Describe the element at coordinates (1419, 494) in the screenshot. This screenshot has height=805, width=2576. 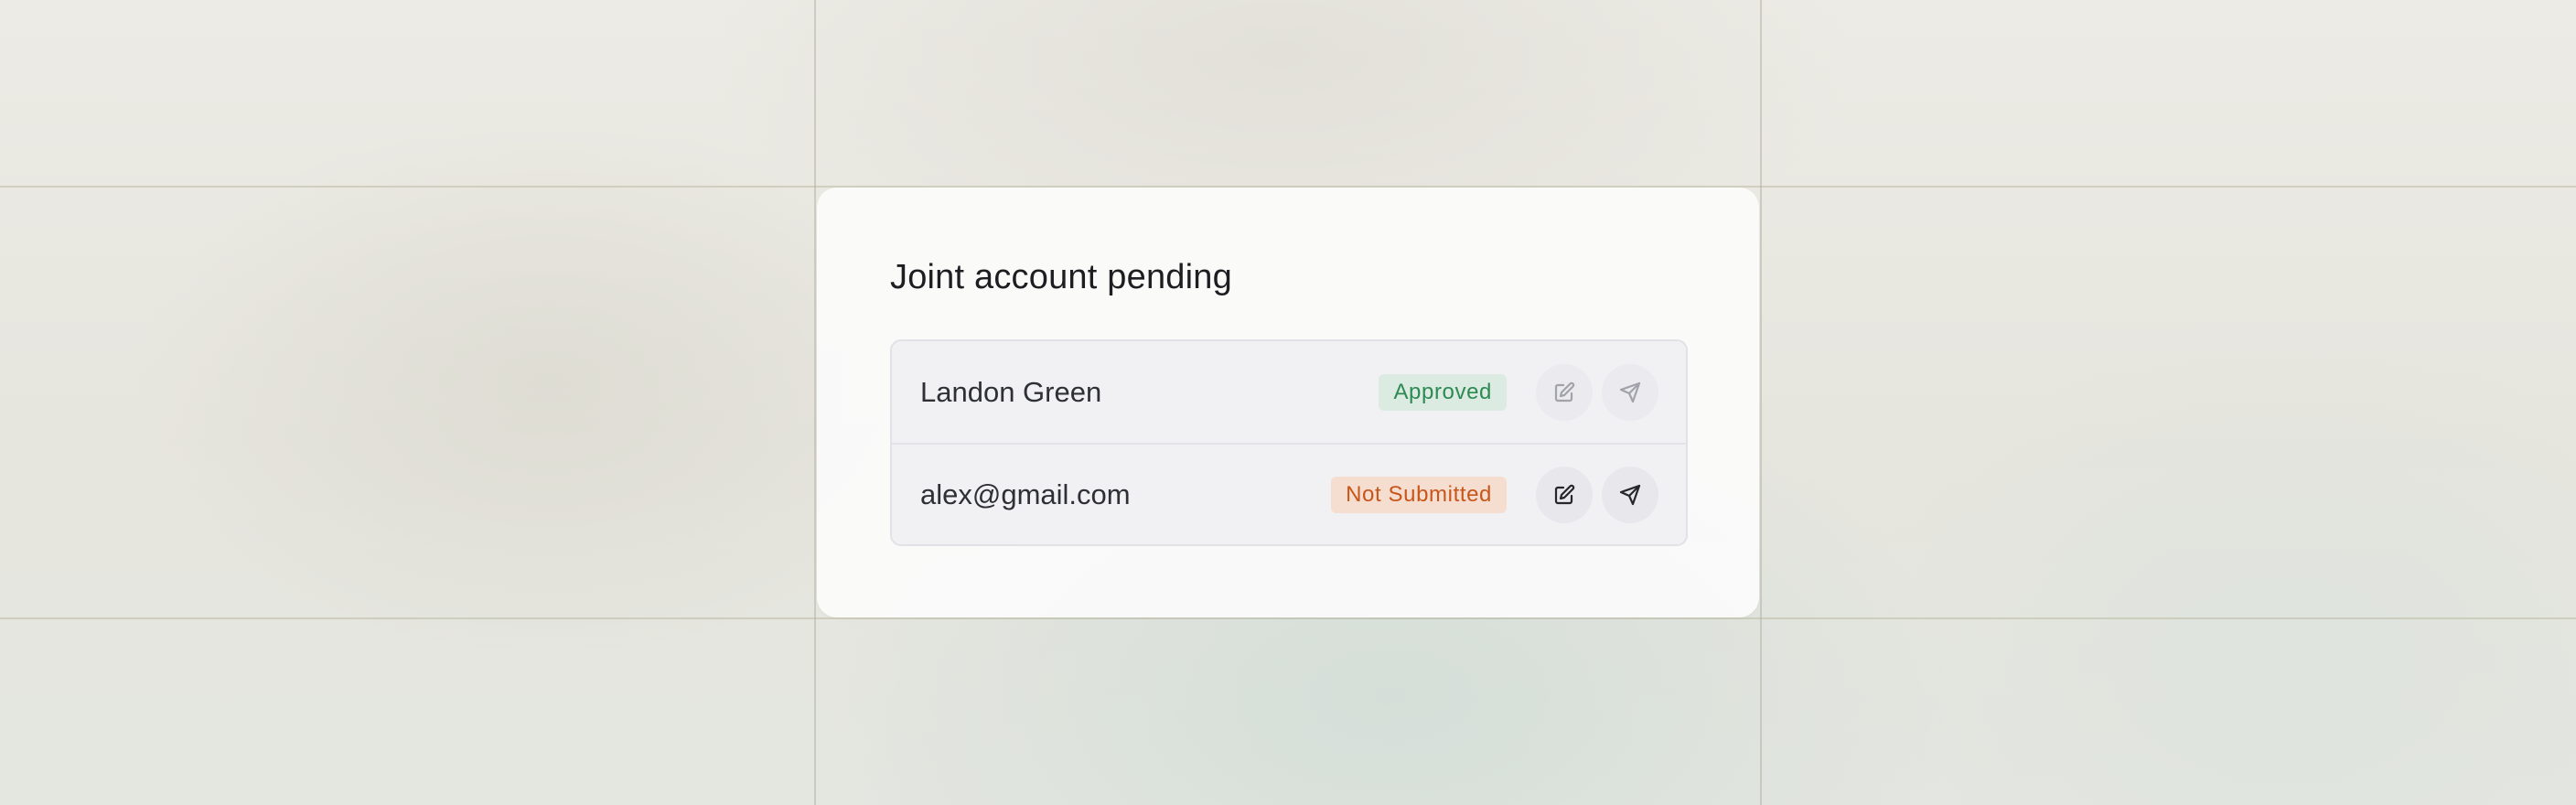
I see `status-badge: Not Submitted` at that location.